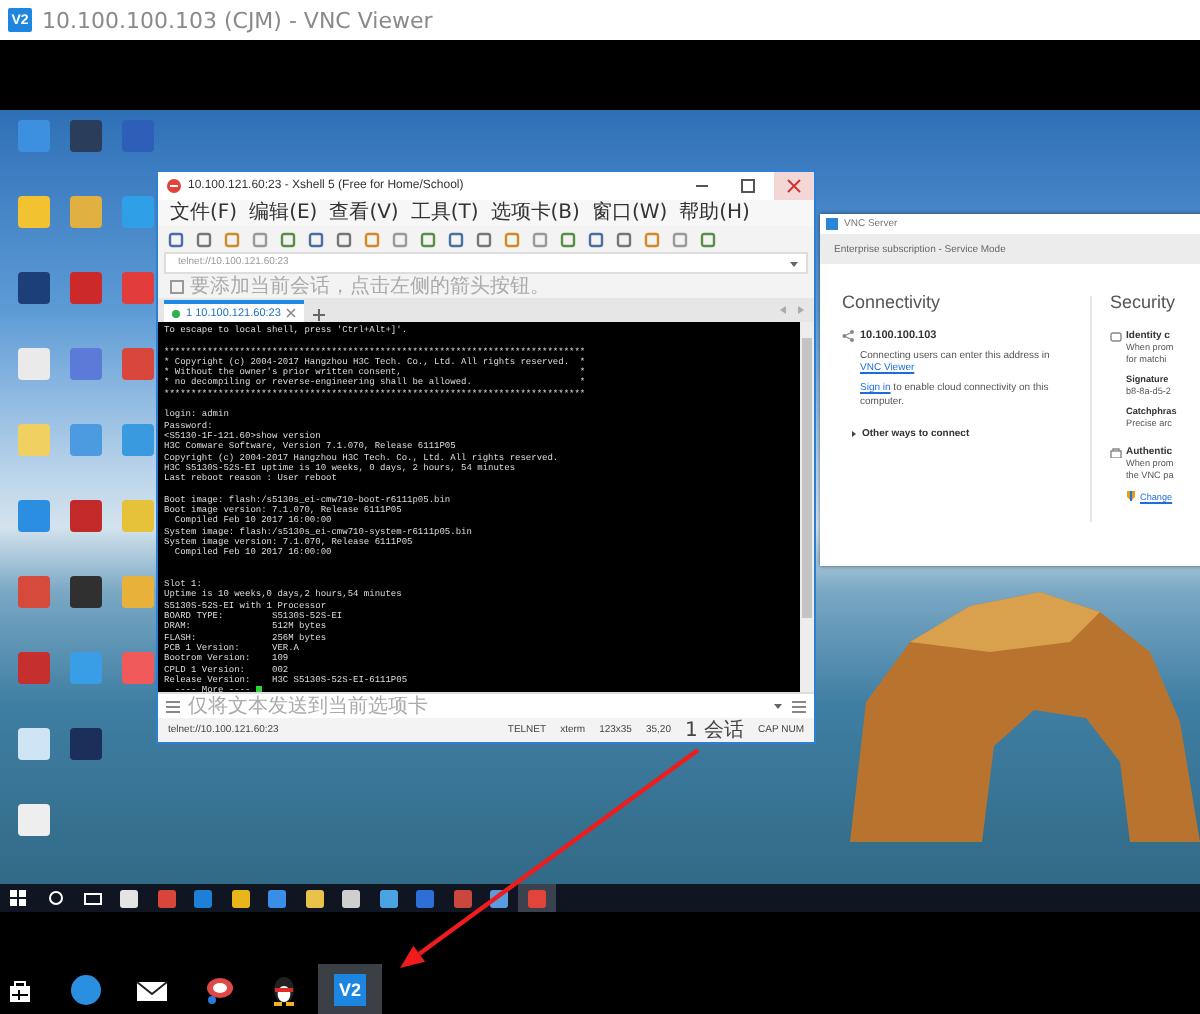 The width and height of the screenshot is (1200, 1014). Describe the element at coordinates (1144, 302) in the screenshot. I see `section-heading: Security` at that location.